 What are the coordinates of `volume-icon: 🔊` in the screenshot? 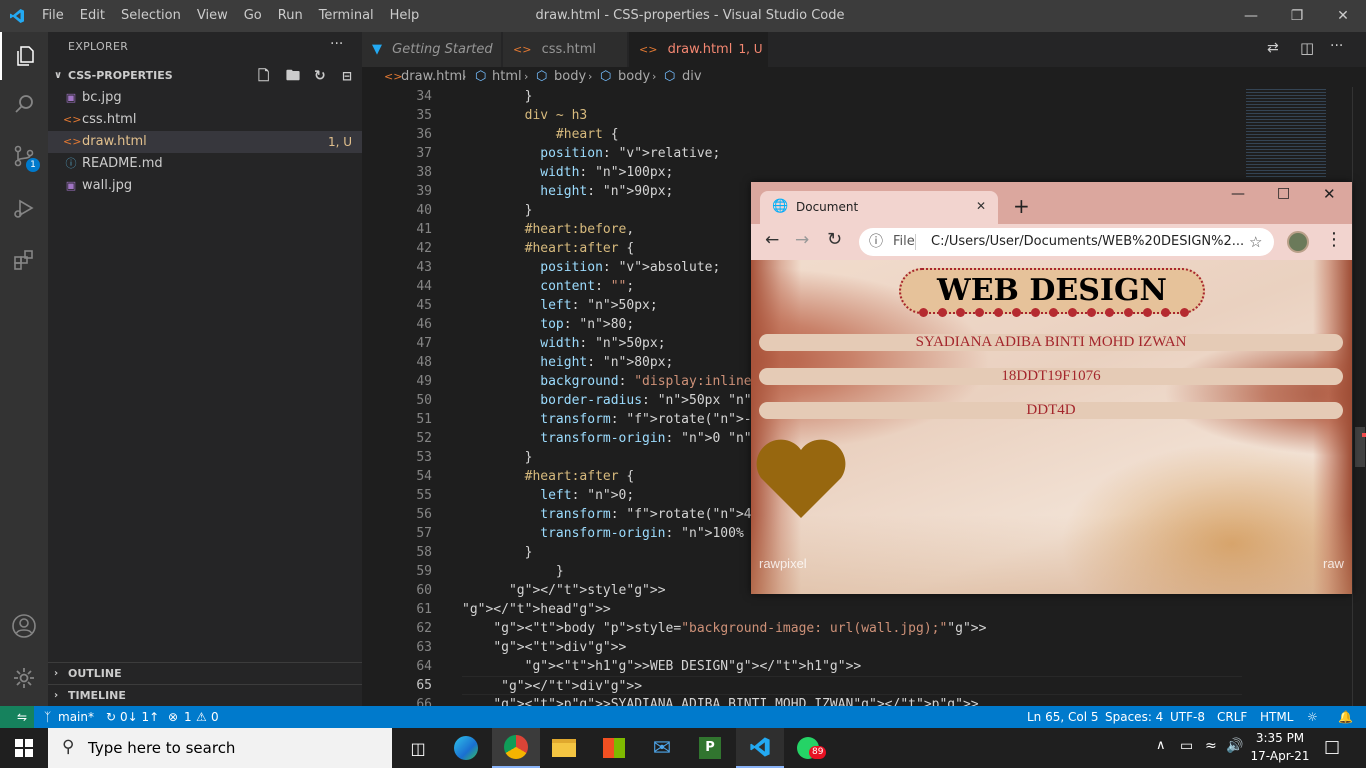 It's located at (1234, 746).